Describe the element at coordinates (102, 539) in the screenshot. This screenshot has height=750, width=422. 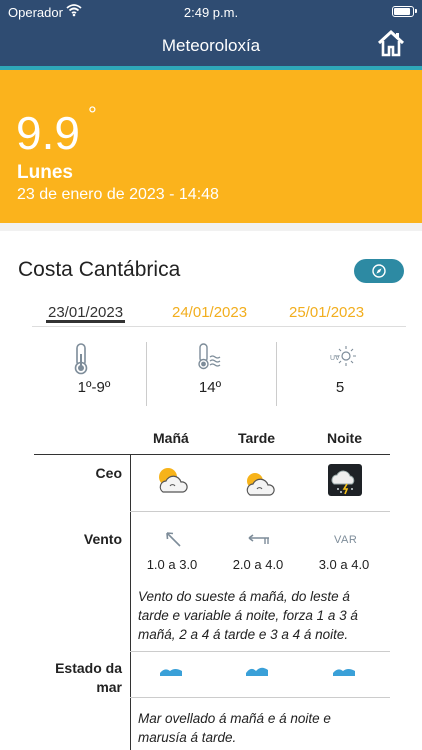
I see `row-label-wind: Vento` at that location.